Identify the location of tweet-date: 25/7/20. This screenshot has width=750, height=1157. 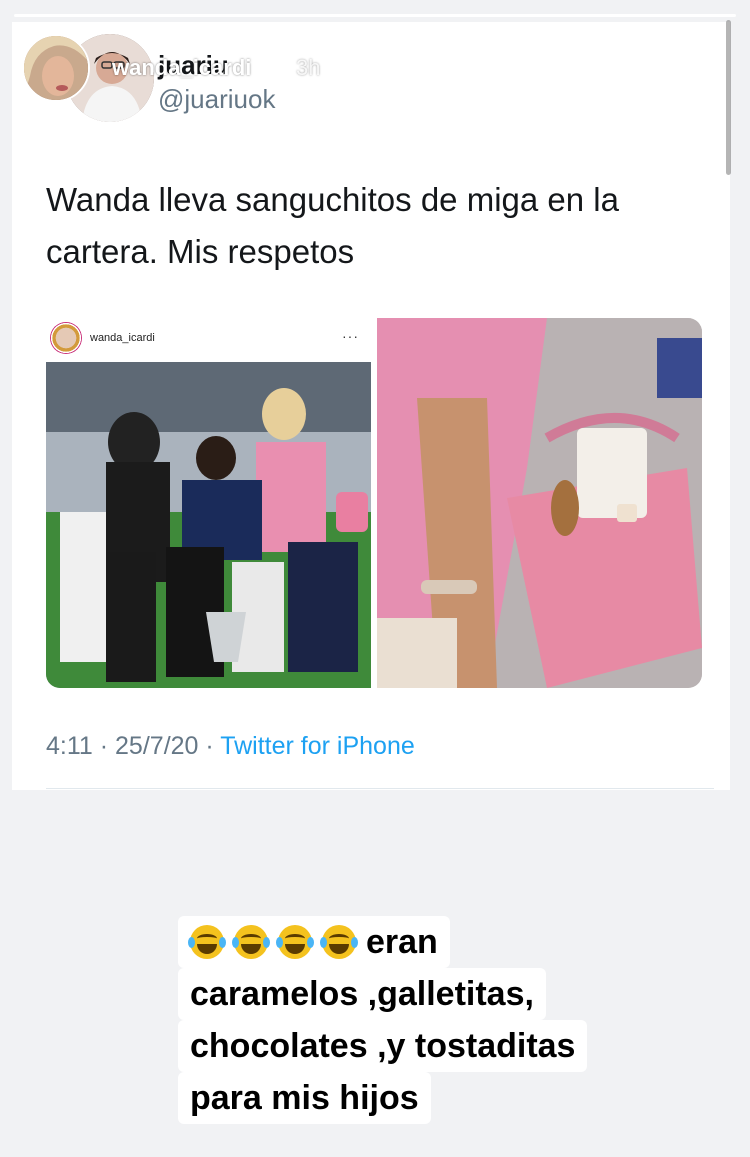
(157, 746).